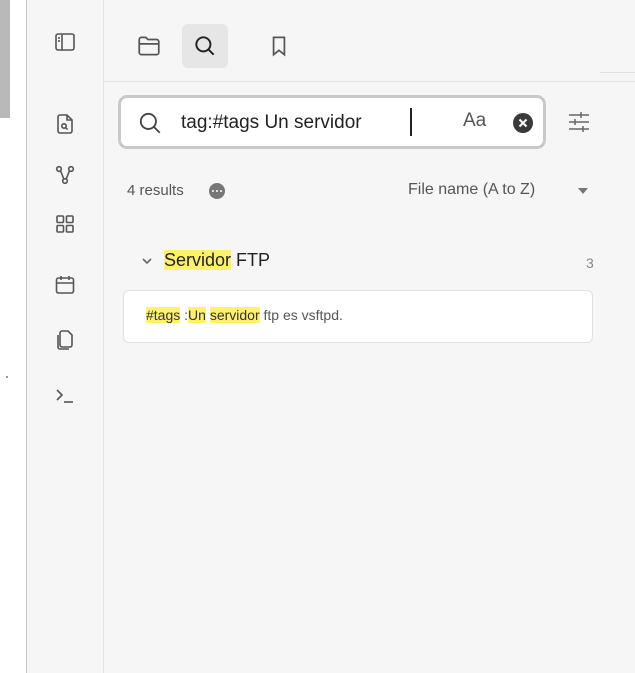  What do you see at coordinates (147, 261) in the screenshot?
I see `collapse-chevron-icon` at bounding box center [147, 261].